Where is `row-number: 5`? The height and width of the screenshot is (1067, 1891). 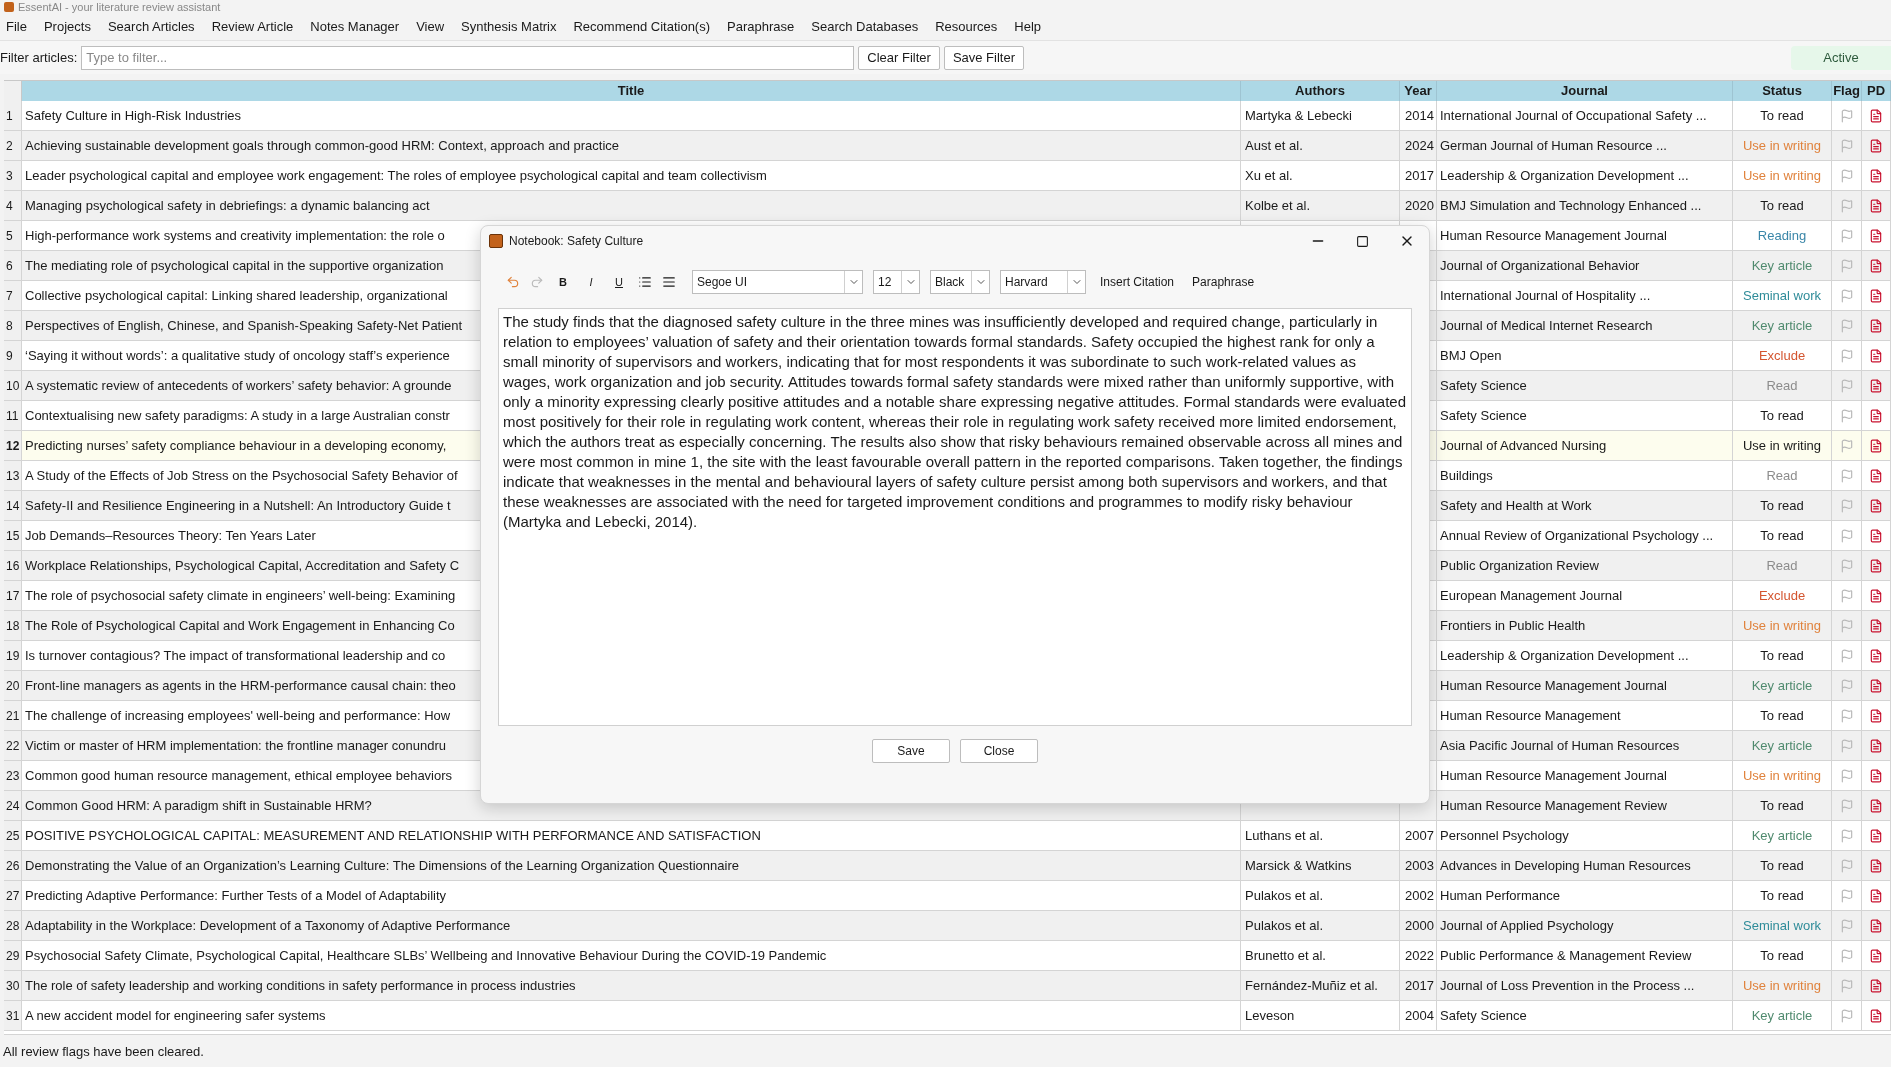
row-number: 5 is located at coordinates (13, 236).